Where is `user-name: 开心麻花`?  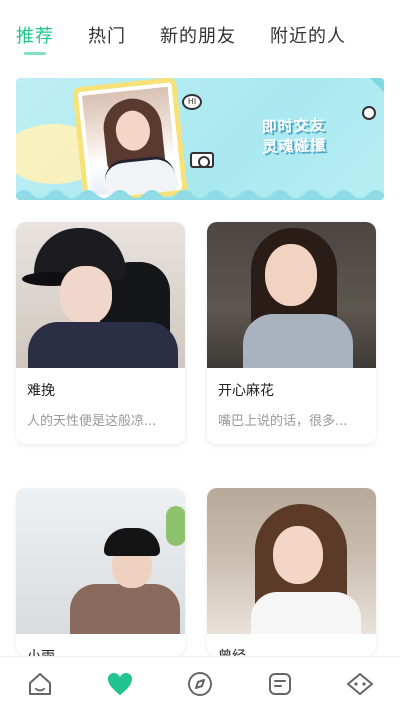
user-name: 开心麻花 is located at coordinates (246, 391).